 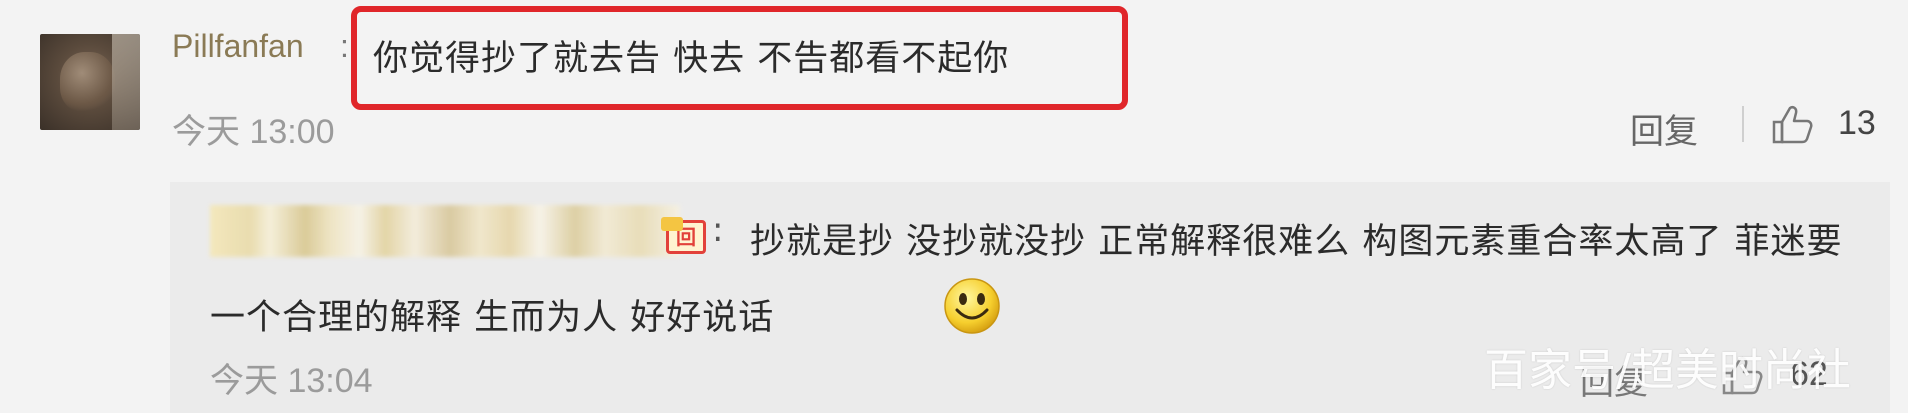 What do you see at coordinates (238, 46) in the screenshot?
I see `comment-username: Pillfanfan` at bounding box center [238, 46].